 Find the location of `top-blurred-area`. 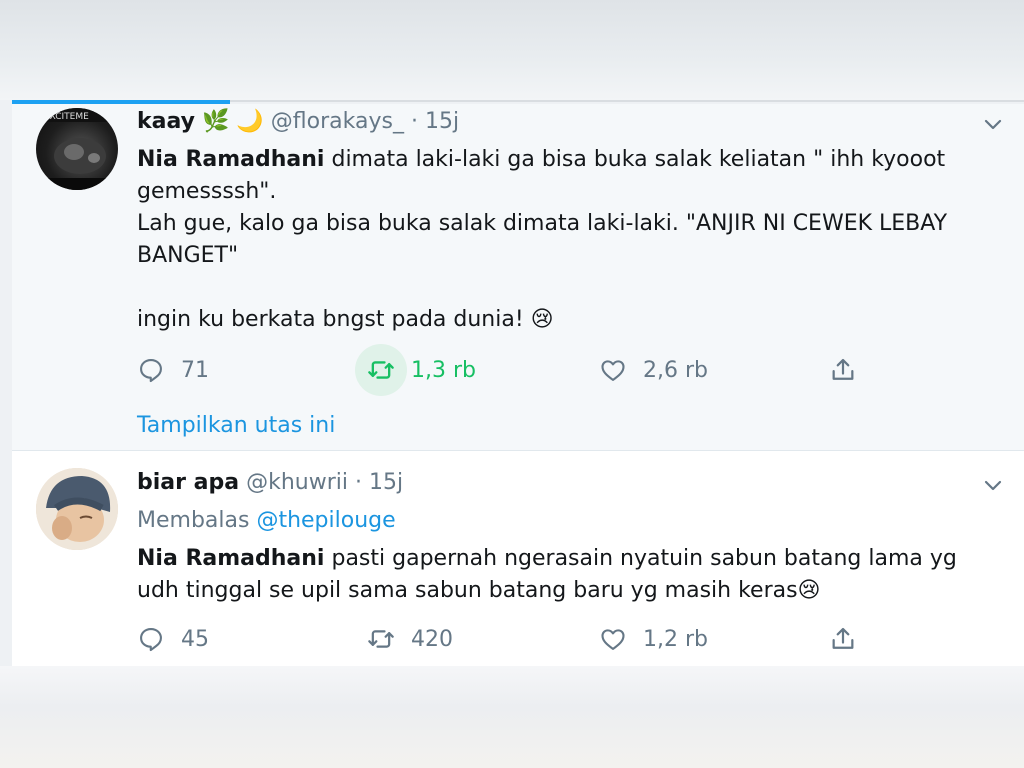

top-blurred-area is located at coordinates (512, 50).